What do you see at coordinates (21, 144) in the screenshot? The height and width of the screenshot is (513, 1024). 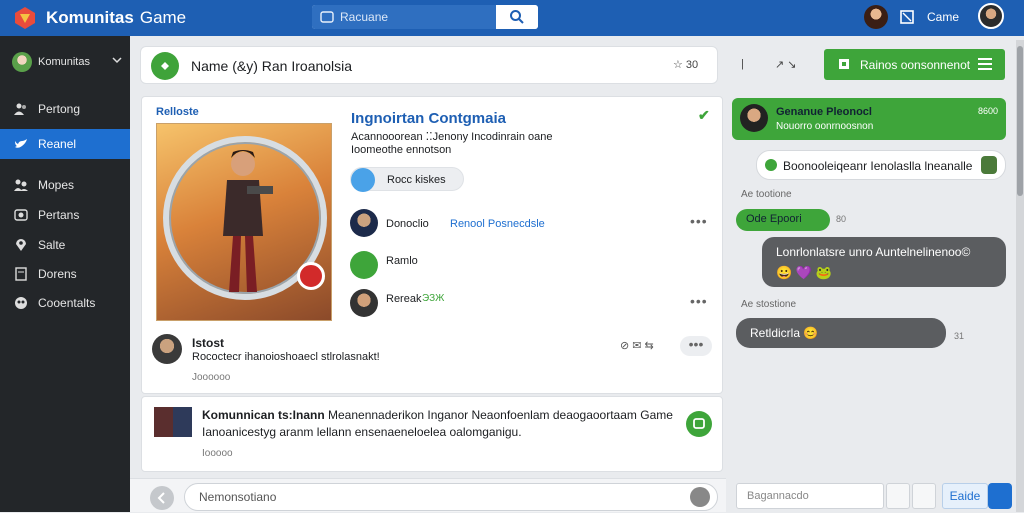 I see `bird-icon` at bounding box center [21, 144].